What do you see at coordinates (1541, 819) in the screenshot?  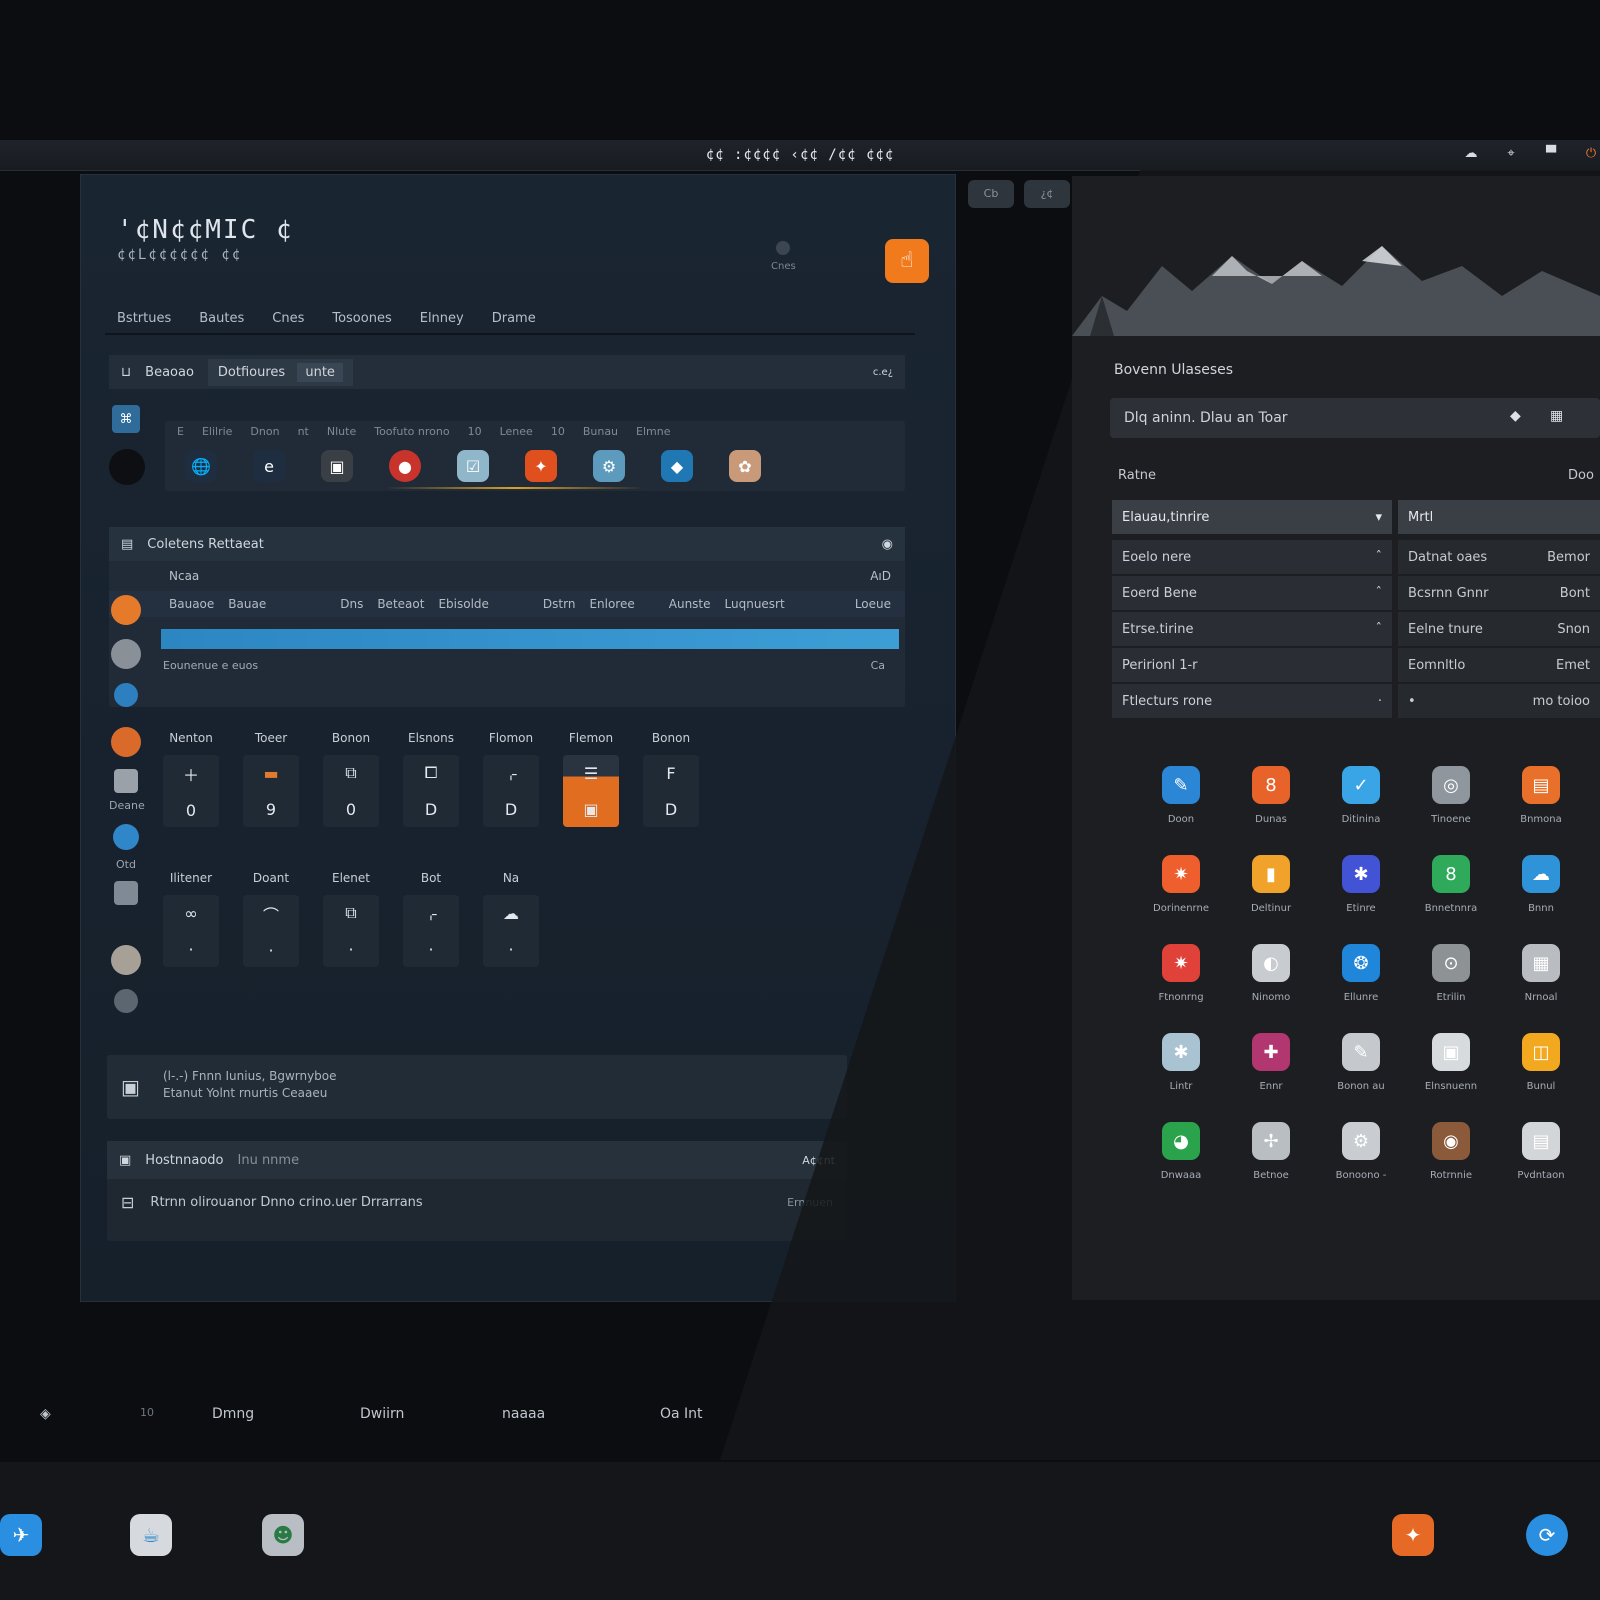 I see `app-label: Bnmona` at bounding box center [1541, 819].